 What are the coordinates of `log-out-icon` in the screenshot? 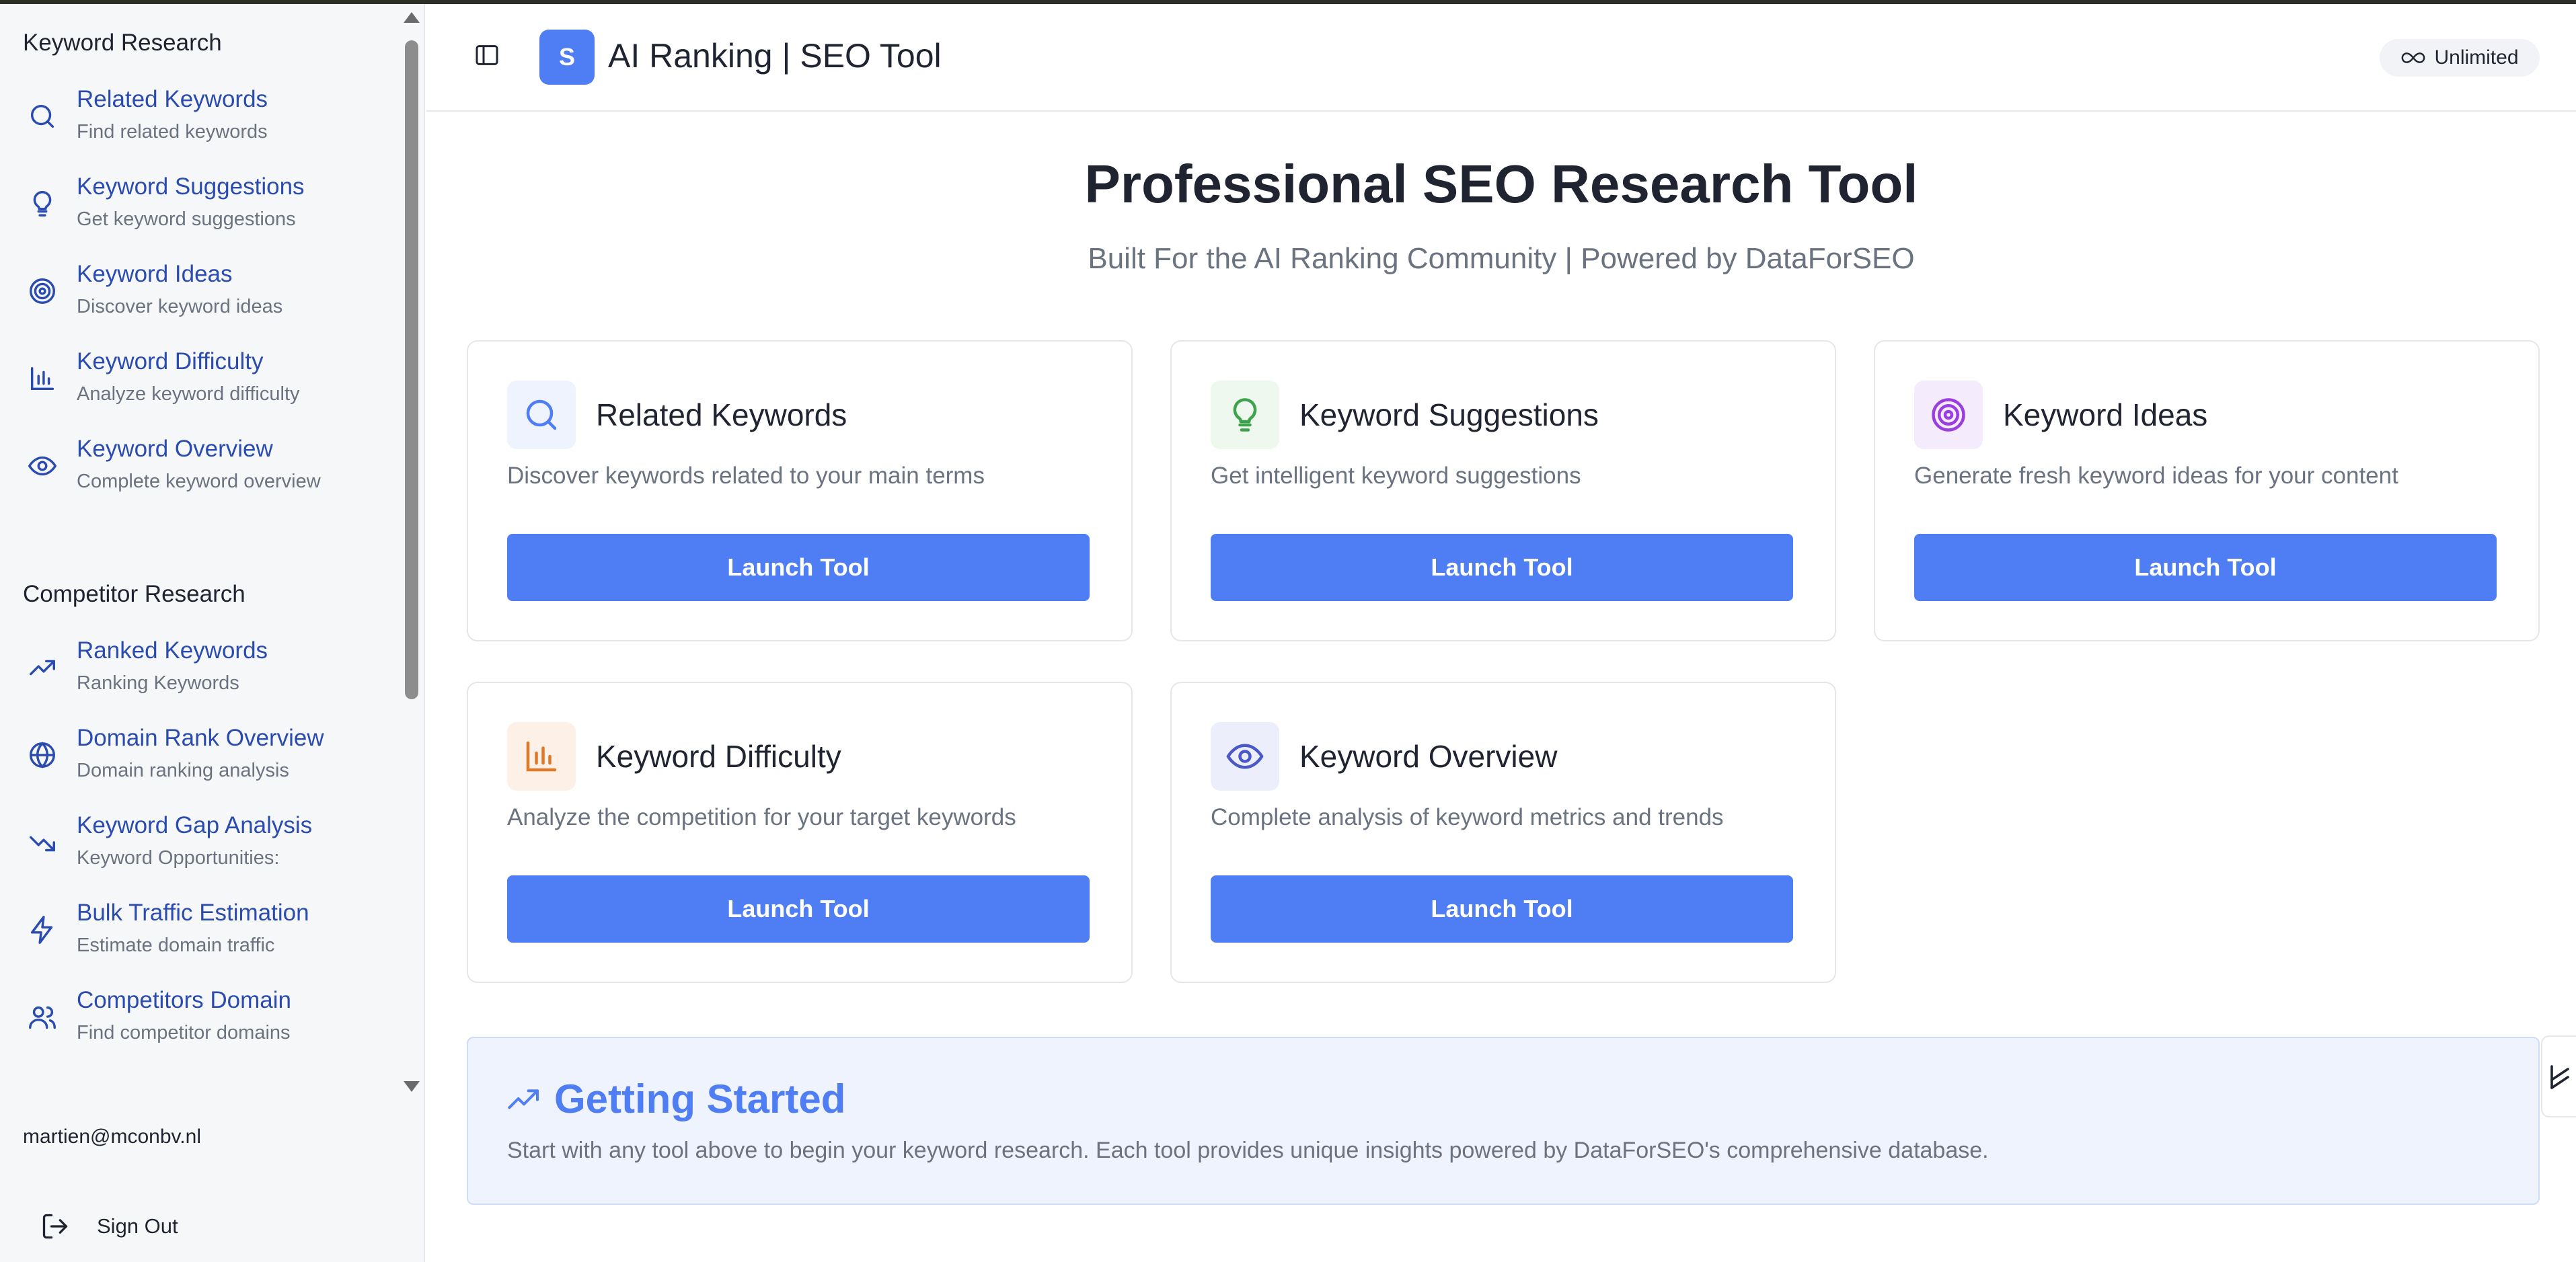 It's located at (55, 1226).